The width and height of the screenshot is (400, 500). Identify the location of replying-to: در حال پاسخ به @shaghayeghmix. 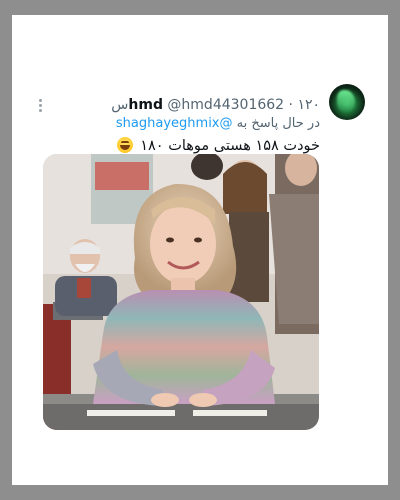
(218, 124).